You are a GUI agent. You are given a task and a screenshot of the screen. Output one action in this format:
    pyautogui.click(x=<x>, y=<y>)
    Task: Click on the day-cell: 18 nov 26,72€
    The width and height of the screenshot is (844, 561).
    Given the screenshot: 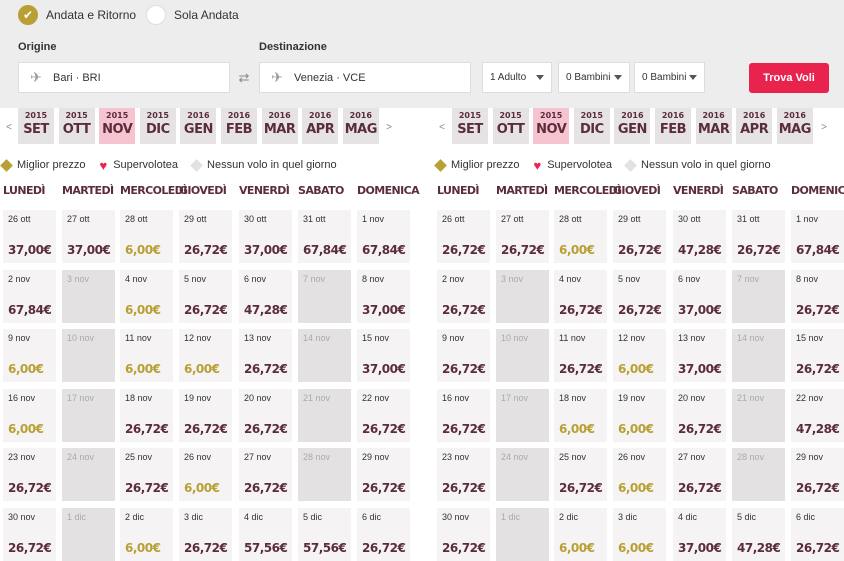 What is the action you would take?
    pyautogui.click(x=146, y=415)
    